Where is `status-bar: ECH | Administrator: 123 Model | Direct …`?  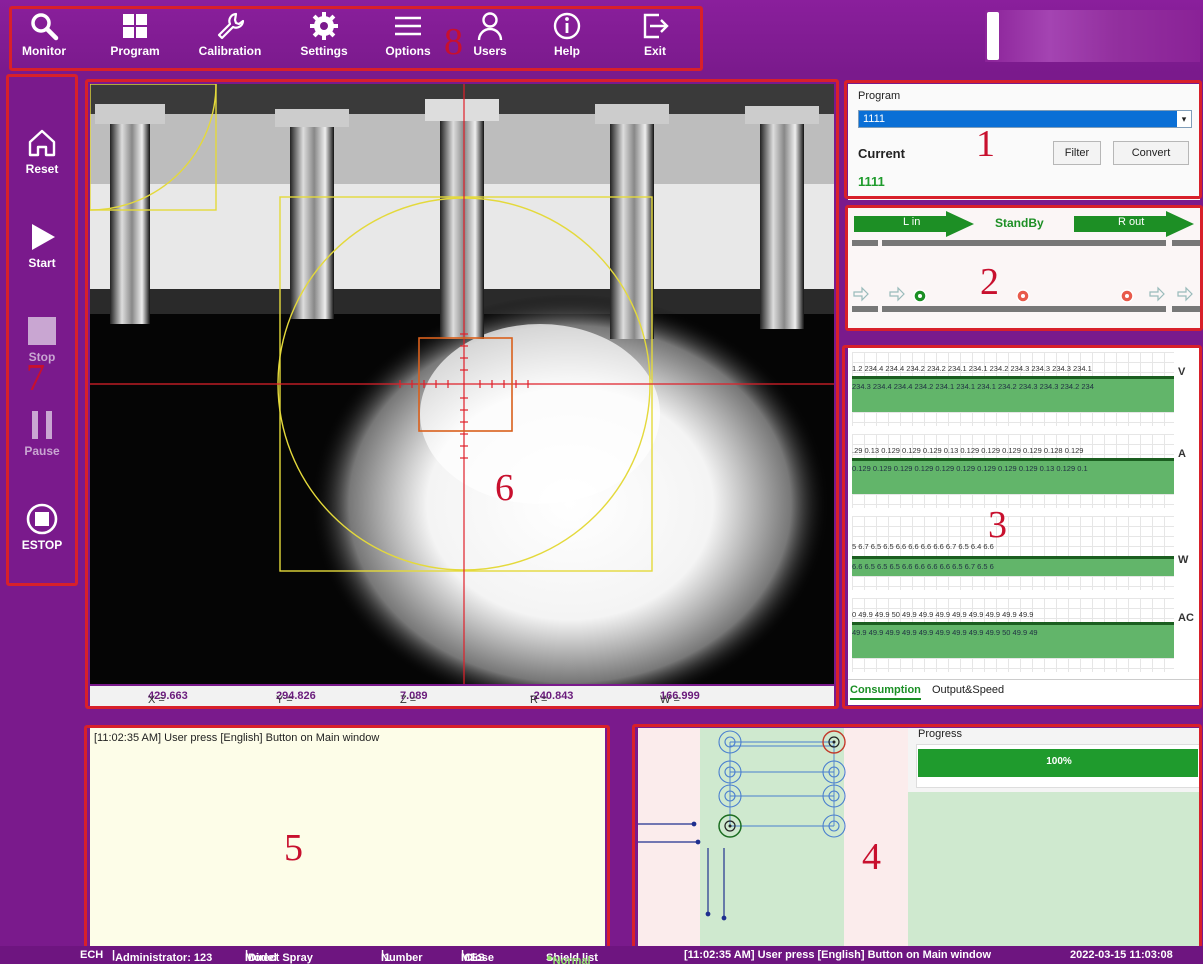 status-bar: ECH | Administrator: 123 Model | Direct … is located at coordinates (601, 955).